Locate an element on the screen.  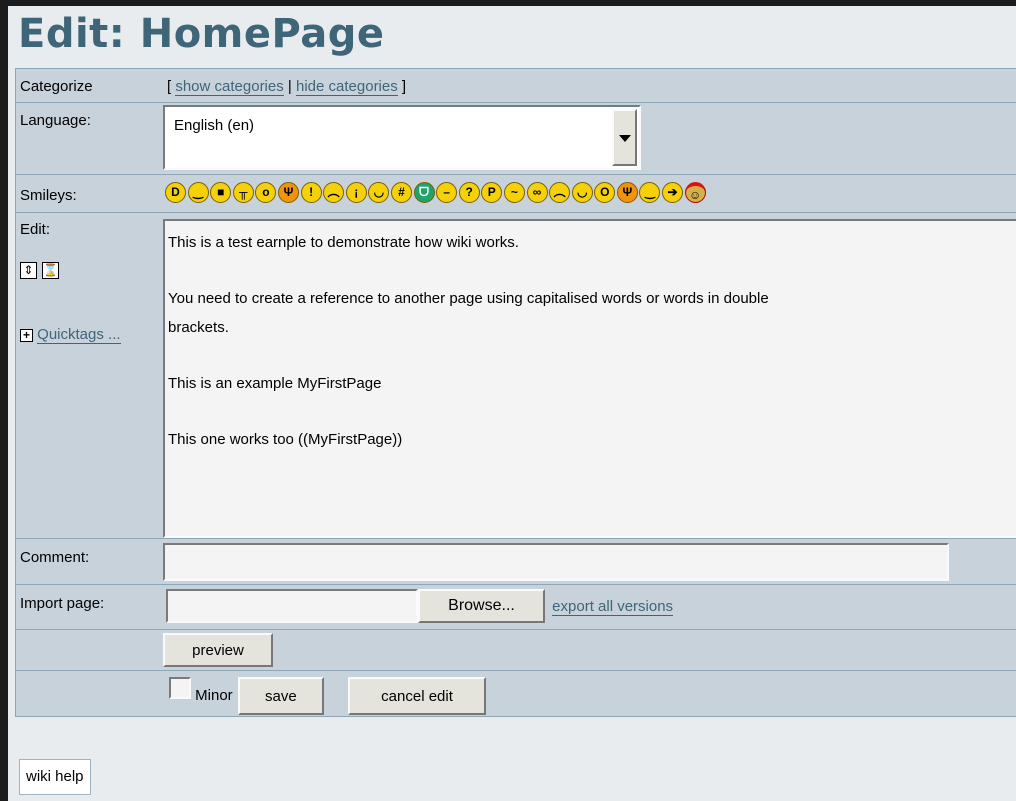
smiley-surprised-icon: O is located at coordinates (605, 192).